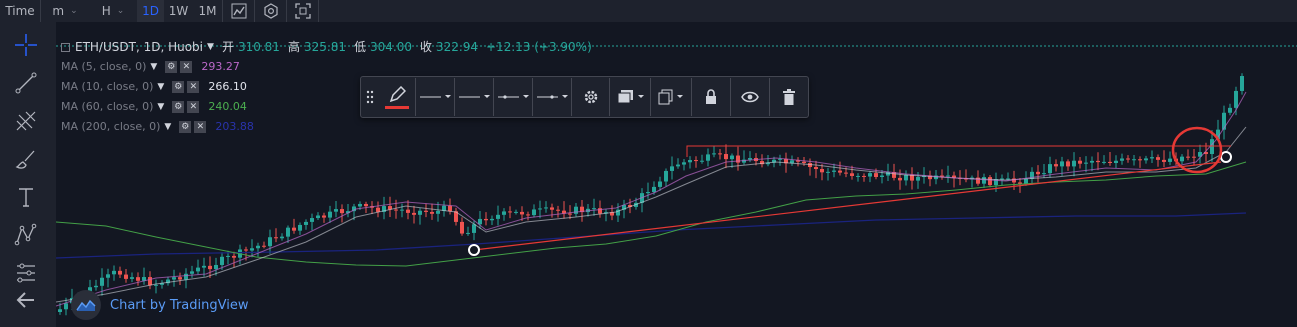  Describe the element at coordinates (26, 300) in the screenshot. I see `back-button` at that location.